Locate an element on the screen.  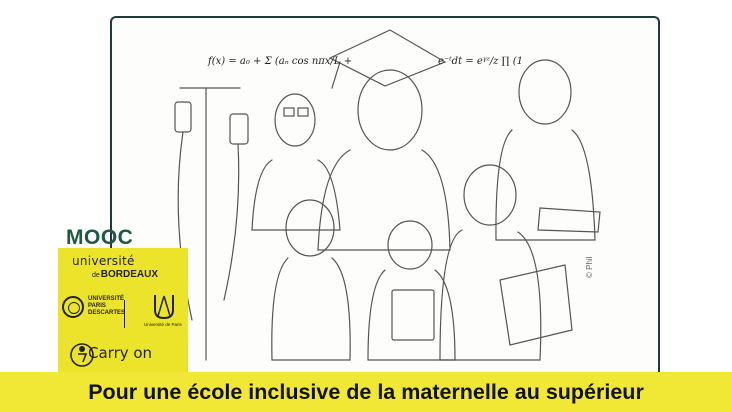
paris-descartes-line2: PARIS is located at coordinates (97, 306).